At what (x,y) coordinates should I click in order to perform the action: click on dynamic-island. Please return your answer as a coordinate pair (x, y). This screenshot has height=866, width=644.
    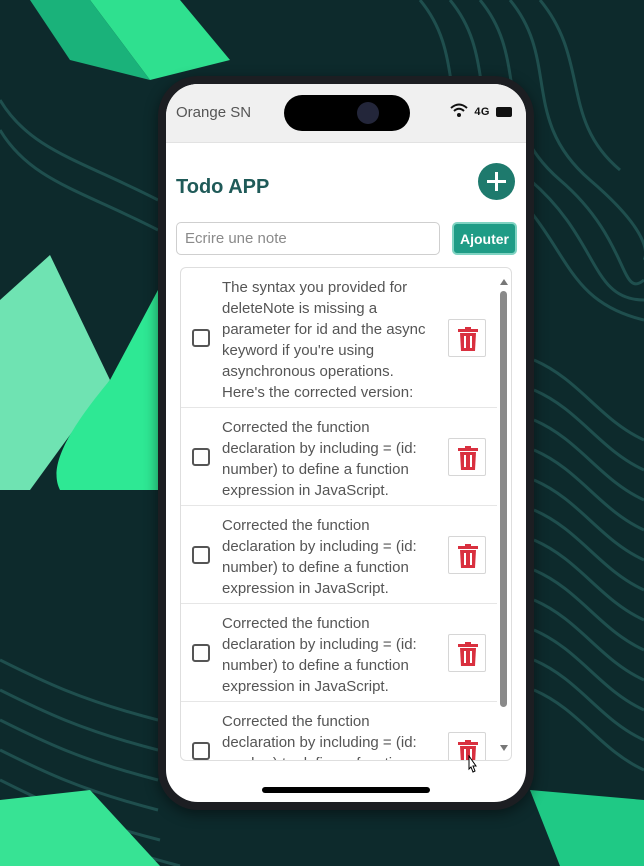
    Looking at the image, I should click on (347, 113).